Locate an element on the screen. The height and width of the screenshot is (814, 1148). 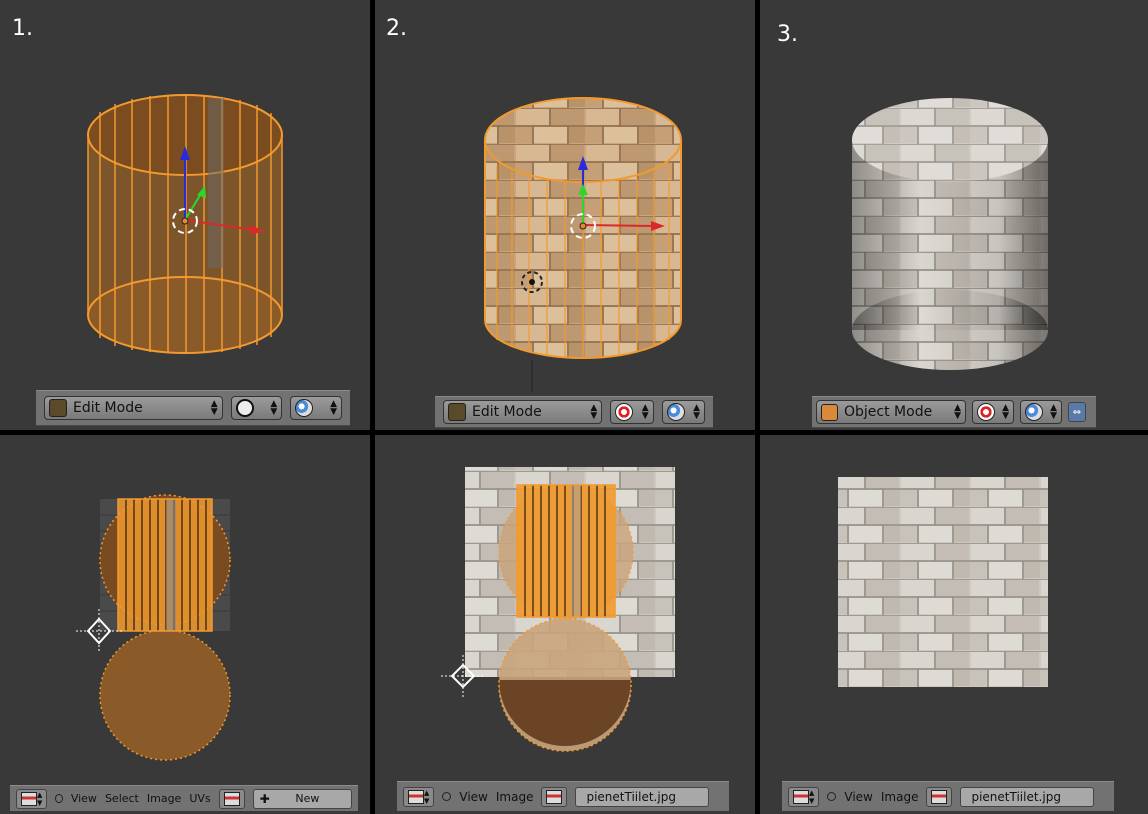
viewport-shading-selector: ▲ ▼ is located at coordinates (256, 408).